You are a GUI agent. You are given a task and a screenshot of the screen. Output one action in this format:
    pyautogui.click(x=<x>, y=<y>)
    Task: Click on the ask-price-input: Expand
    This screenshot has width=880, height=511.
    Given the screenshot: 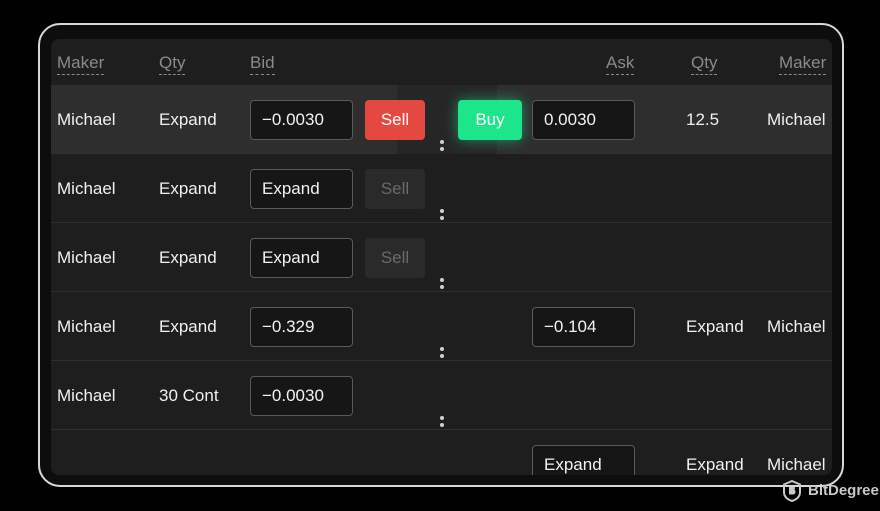 What is the action you would take?
    pyautogui.click(x=583, y=460)
    